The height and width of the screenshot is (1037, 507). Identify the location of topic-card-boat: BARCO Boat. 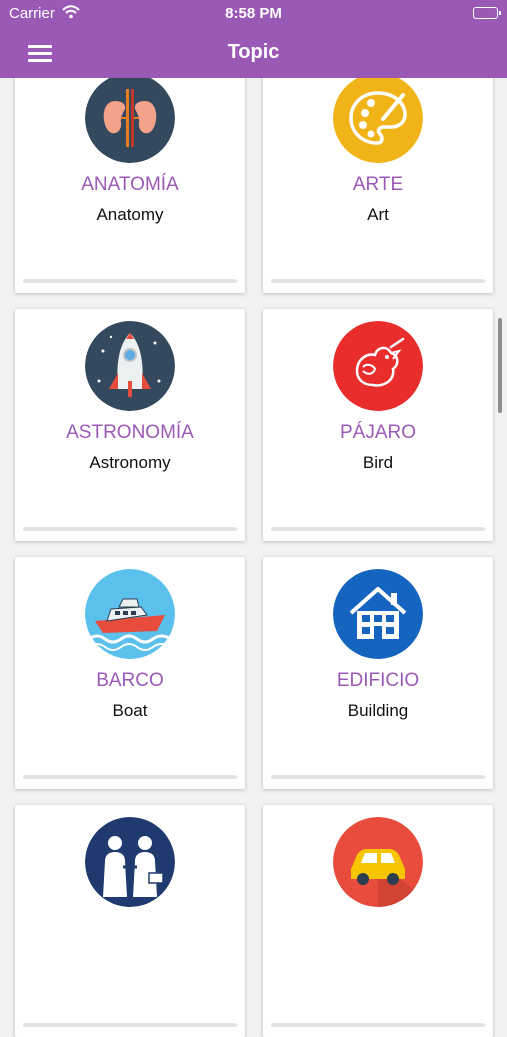
(130, 673).